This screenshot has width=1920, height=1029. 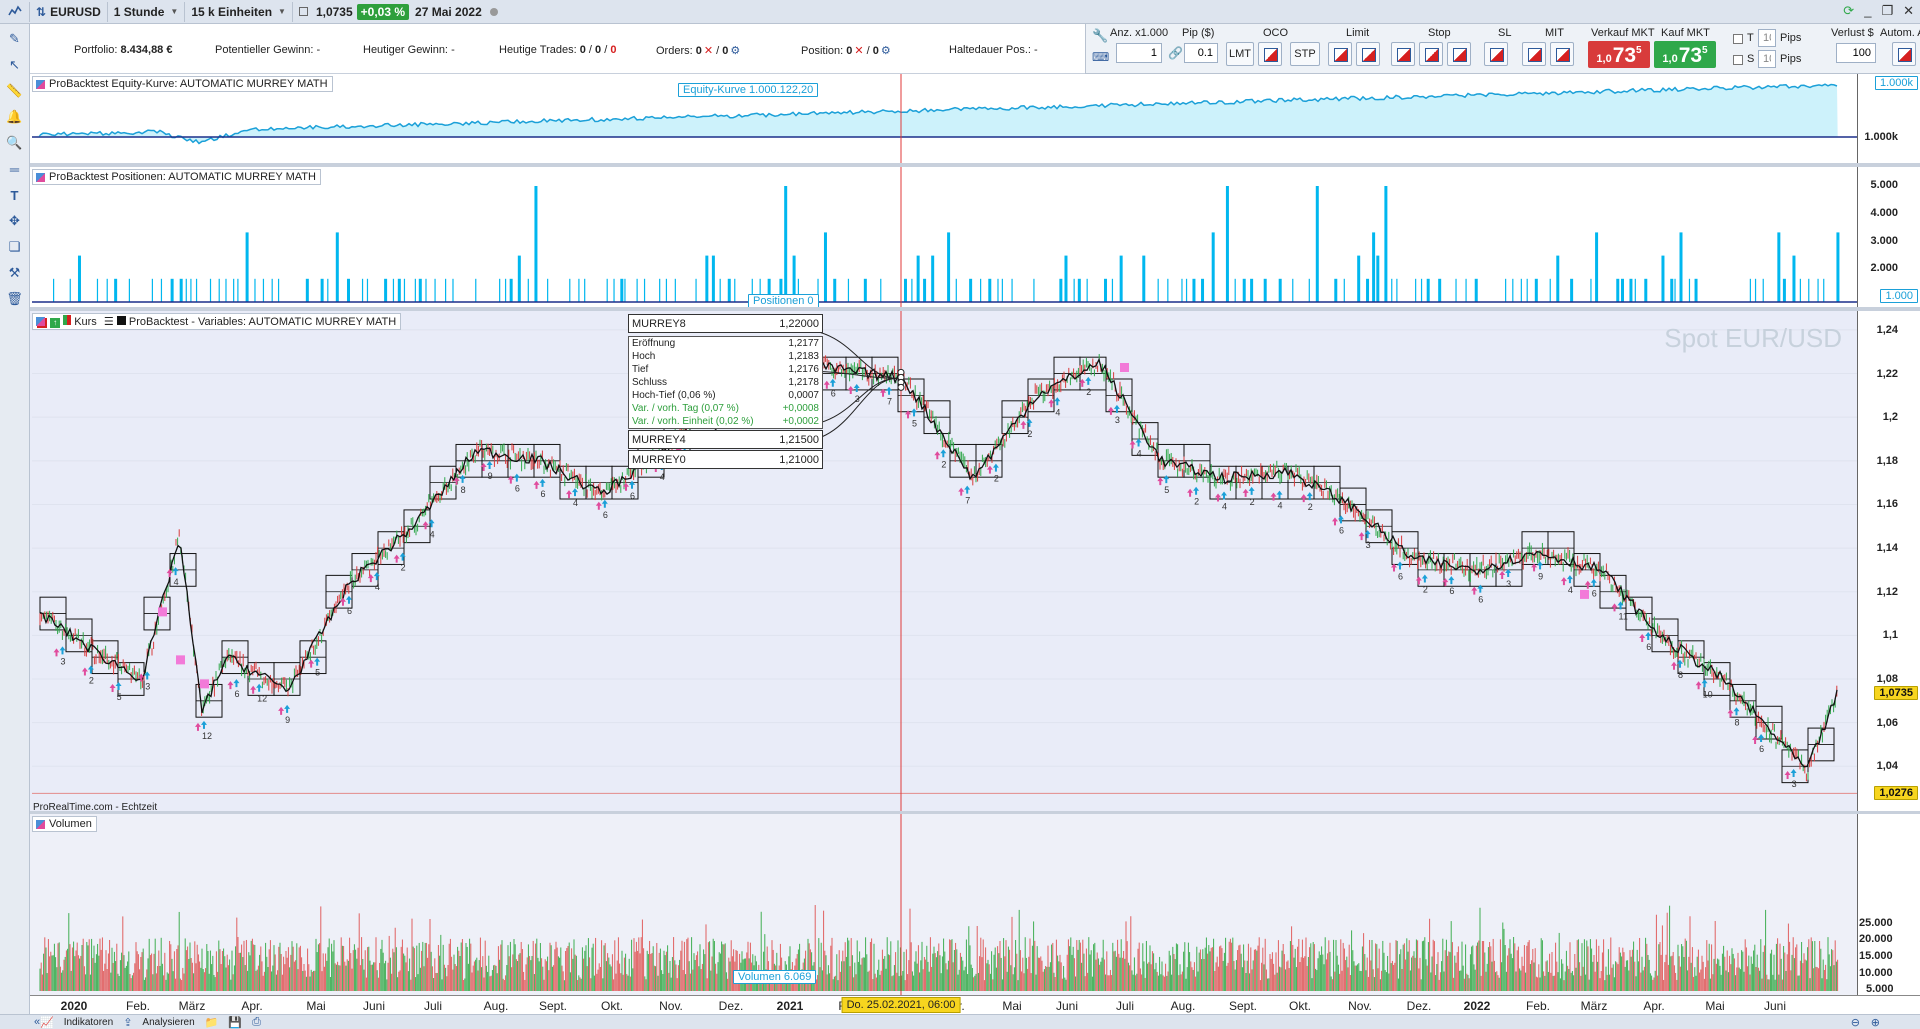 What do you see at coordinates (127, 1022) in the screenshot?
I see `share-icon: ⇪` at bounding box center [127, 1022].